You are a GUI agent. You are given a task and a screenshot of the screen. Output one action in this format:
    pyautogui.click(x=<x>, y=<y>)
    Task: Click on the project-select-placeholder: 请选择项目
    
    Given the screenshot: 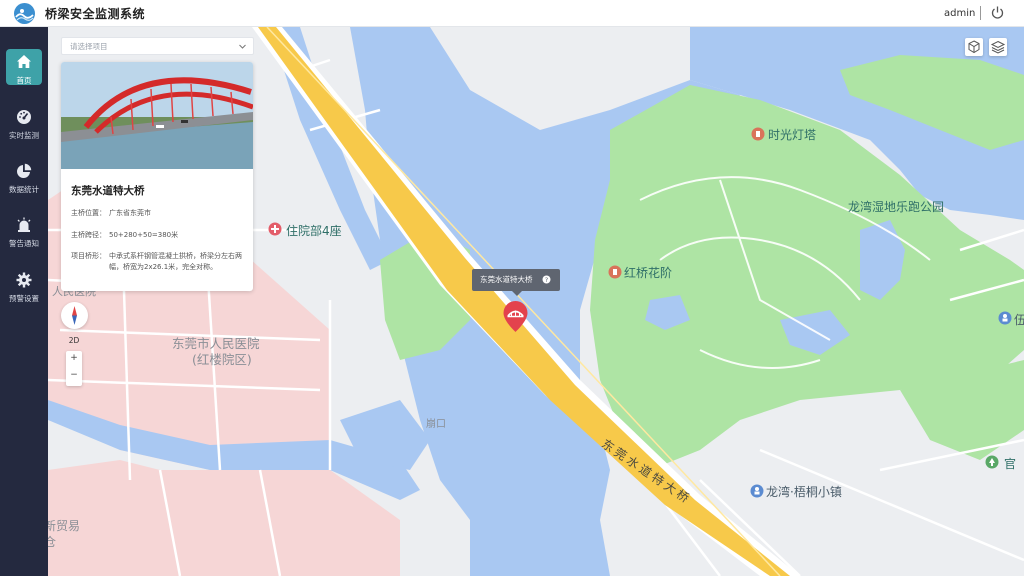 What is the action you would take?
    pyautogui.click(x=89, y=46)
    